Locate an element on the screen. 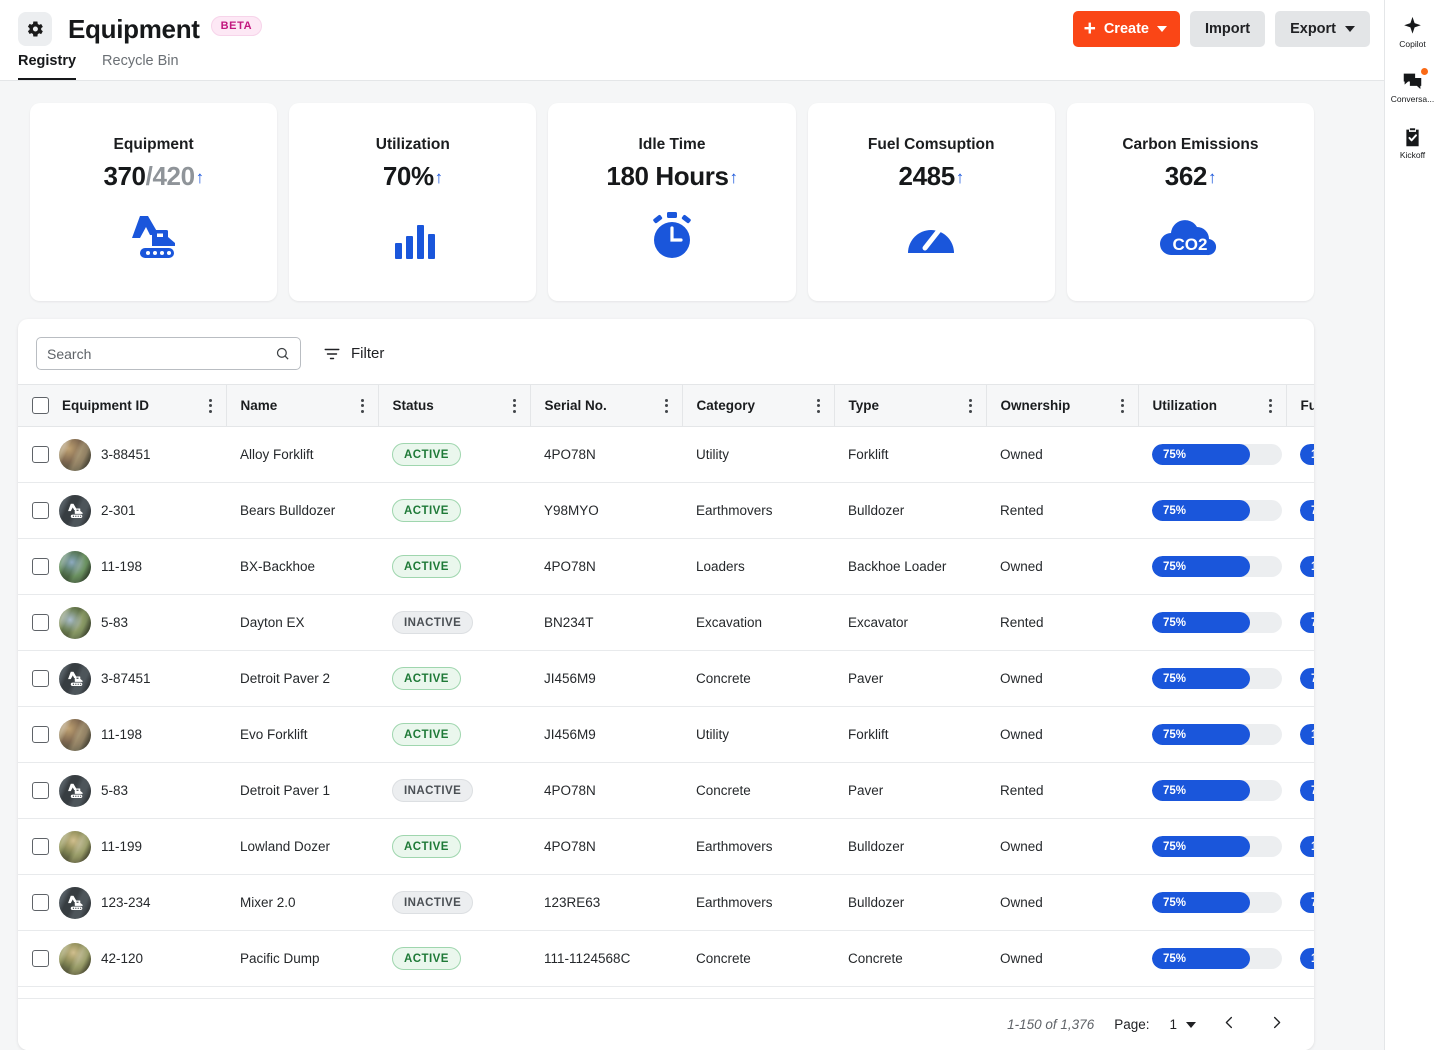  equipment-id-value: 123-234 is located at coordinates (126, 902).